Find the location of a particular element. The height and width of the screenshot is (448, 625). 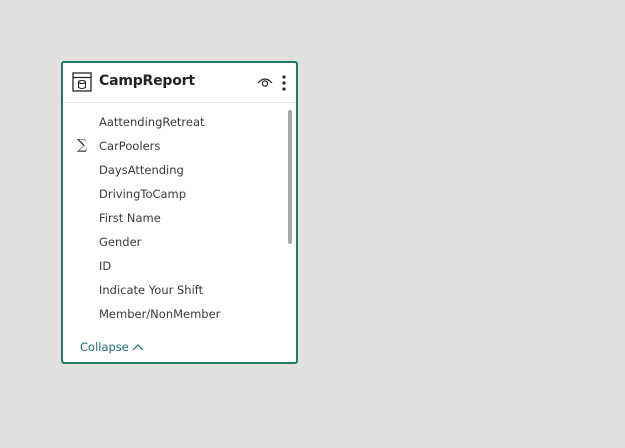

field-row: Gender is located at coordinates (175, 244).